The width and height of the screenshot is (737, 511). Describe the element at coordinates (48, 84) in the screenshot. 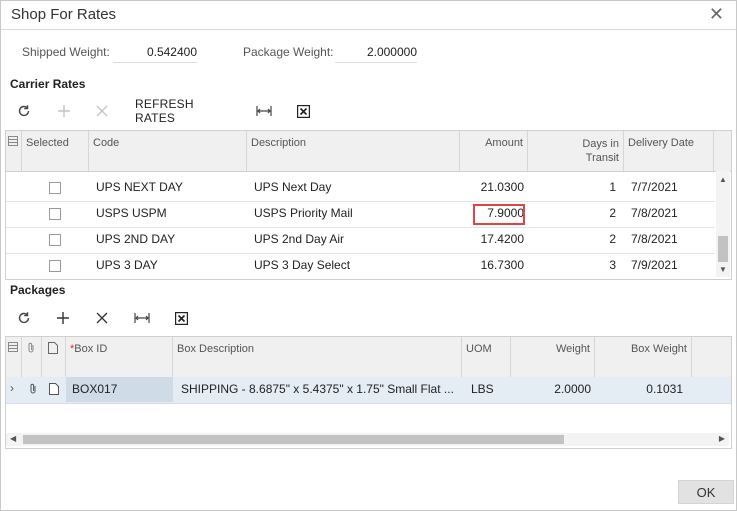

I see `carrier-rates-title: Carrier Rates` at that location.